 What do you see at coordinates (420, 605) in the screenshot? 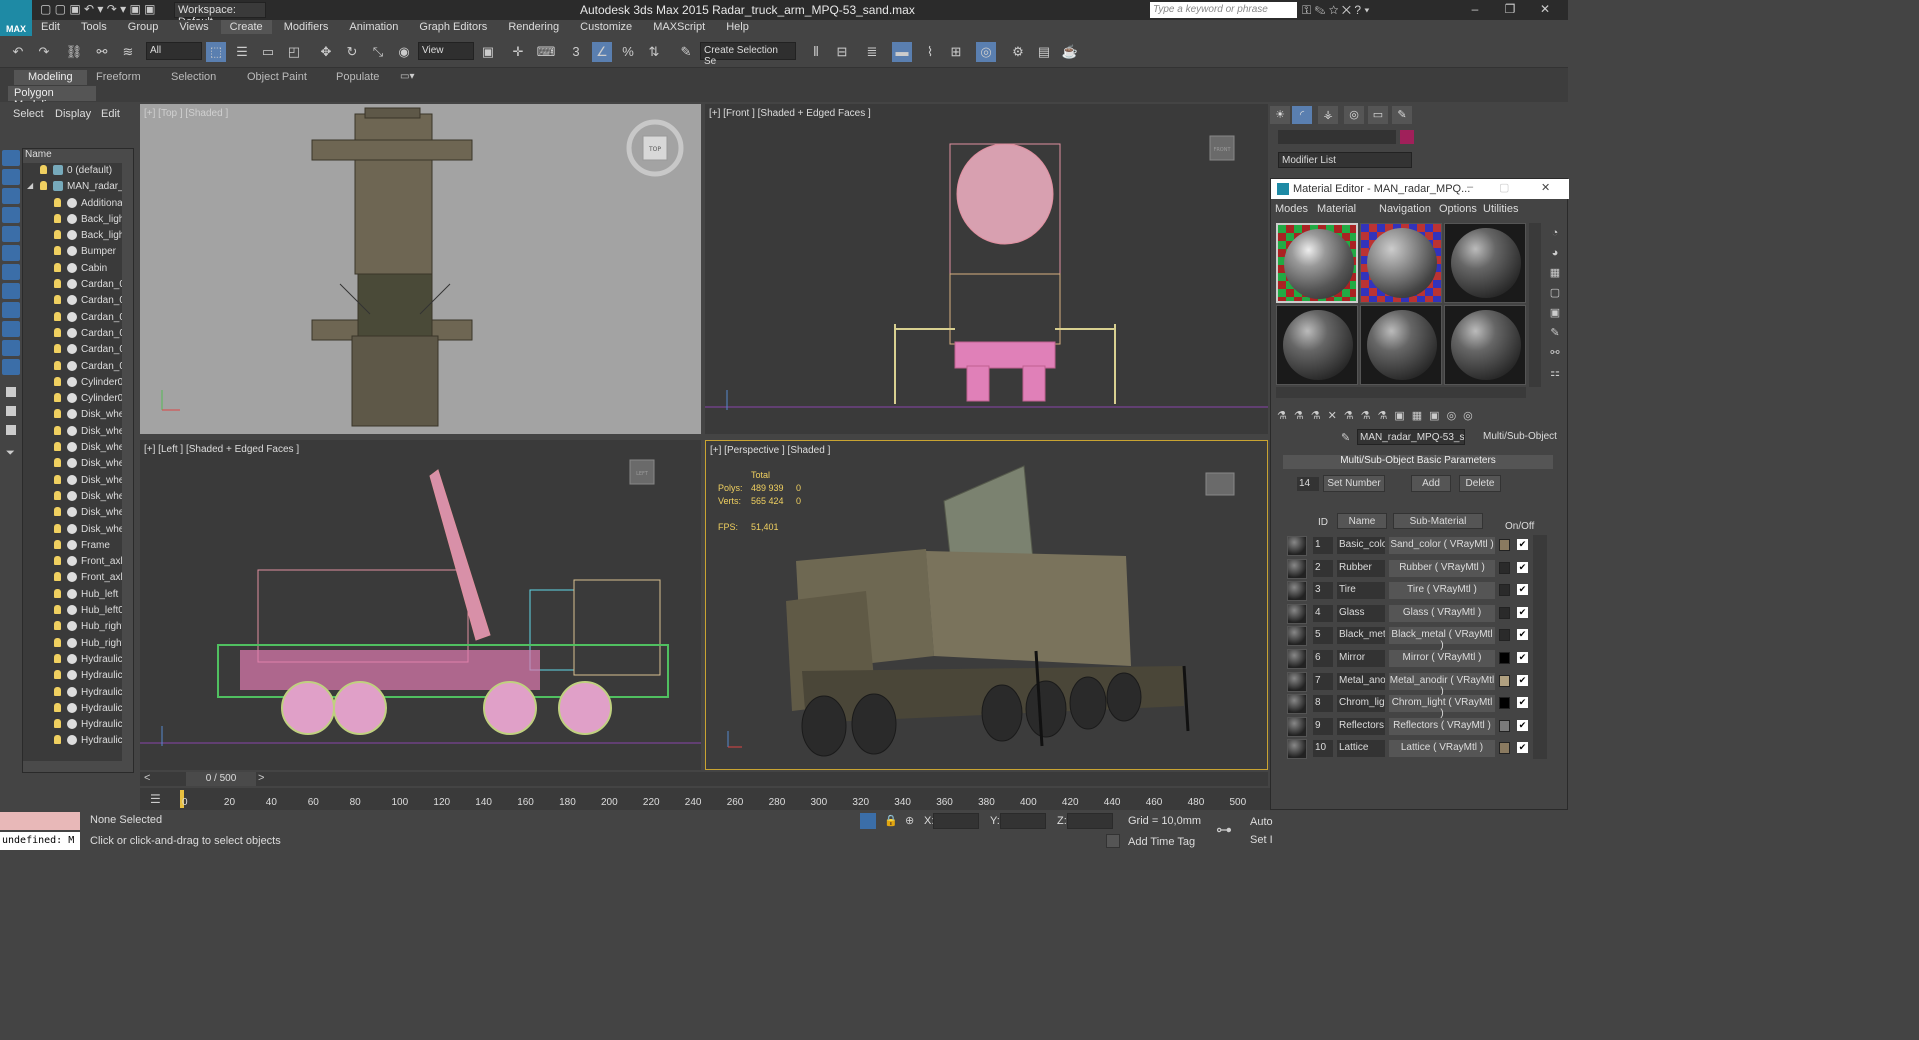
I see `viewport-left: [+] [Left ] [Shaded + Edged Faces ] LEFT` at bounding box center [420, 605].